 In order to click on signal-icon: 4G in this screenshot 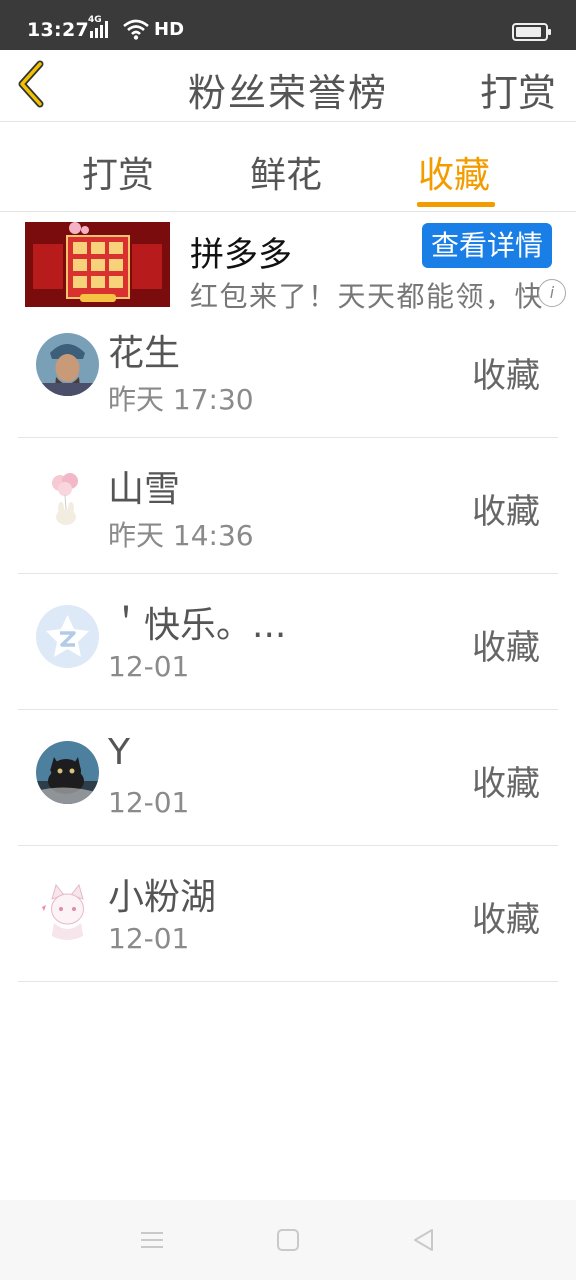, I will do `click(101, 27)`.